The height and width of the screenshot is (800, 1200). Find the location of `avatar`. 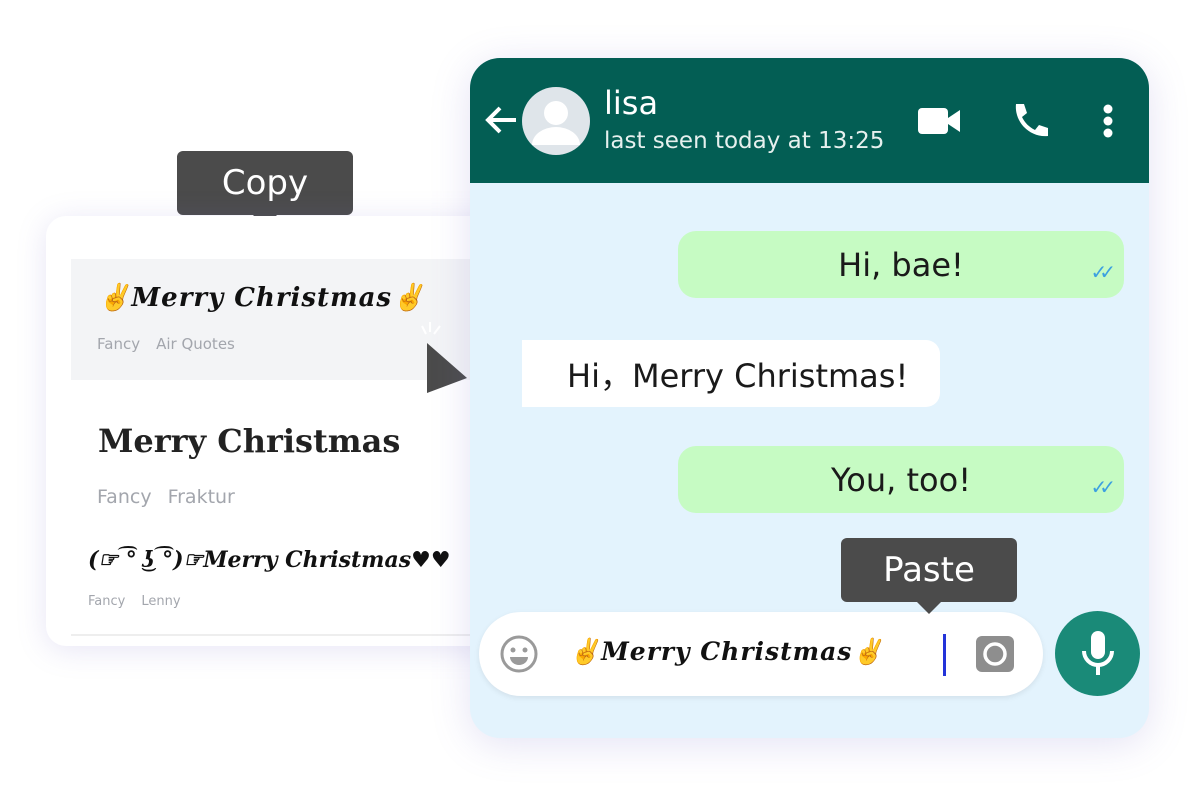

avatar is located at coordinates (556, 121).